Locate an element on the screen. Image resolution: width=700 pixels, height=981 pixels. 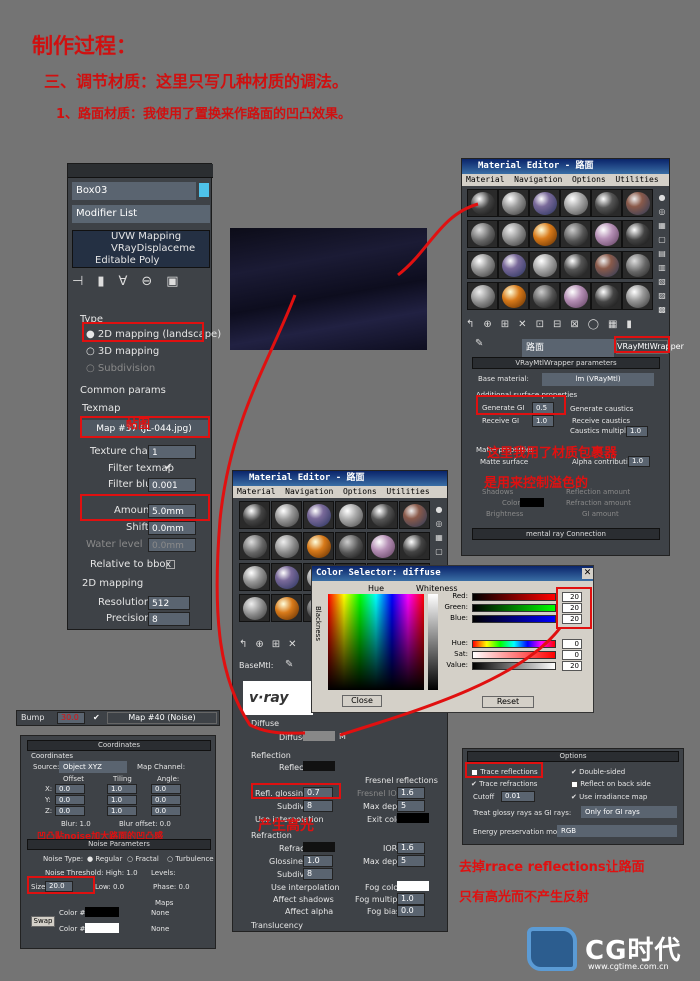
menu-navigation: Navigation is located at coordinates (538, 179).